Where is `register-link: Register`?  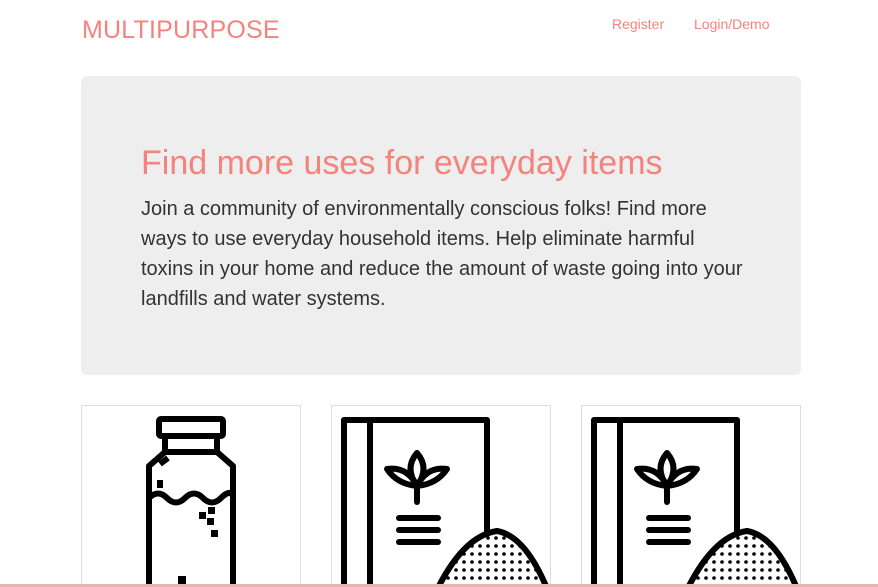 register-link: Register is located at coordinates (638, 24).